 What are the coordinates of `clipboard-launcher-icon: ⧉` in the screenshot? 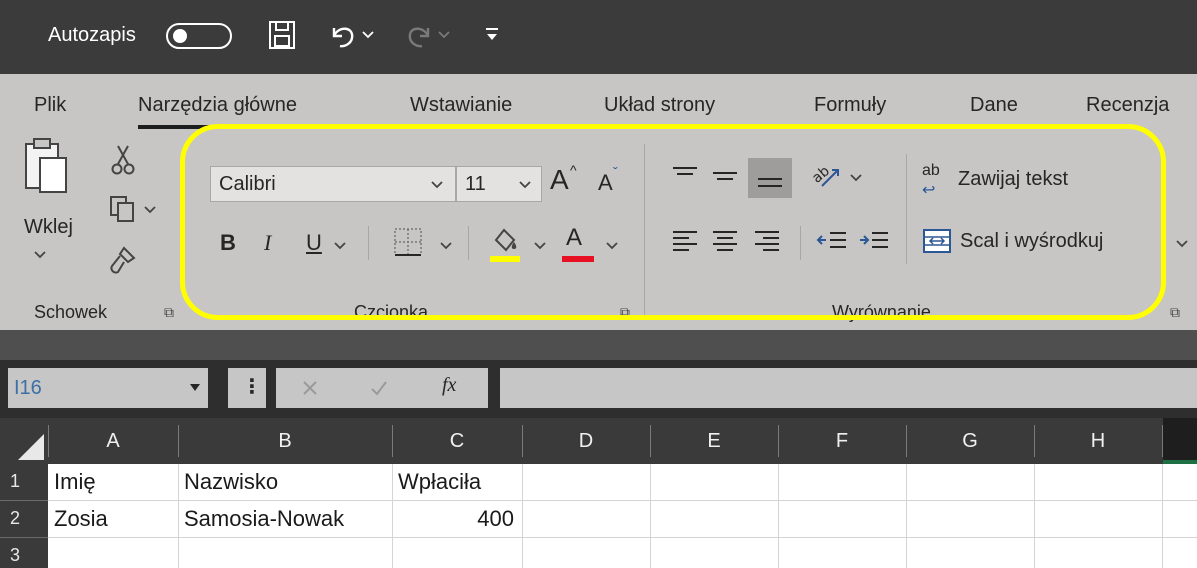 It's located at (169, 312).